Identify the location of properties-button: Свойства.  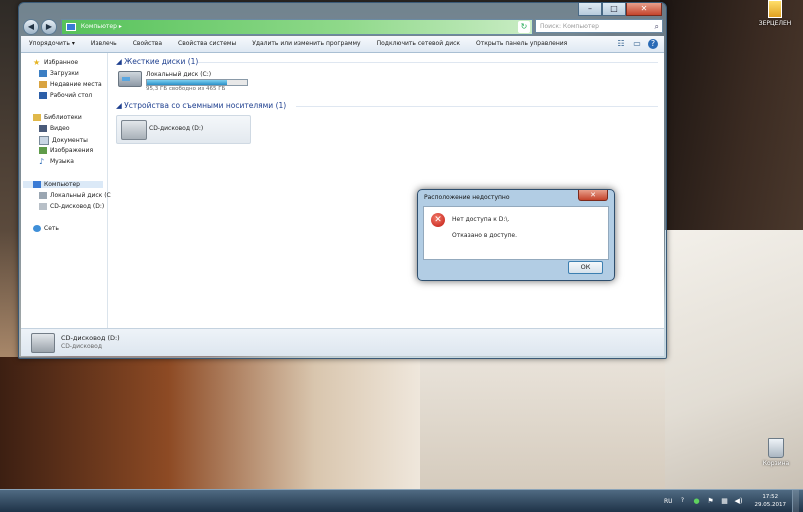
(147, 44).